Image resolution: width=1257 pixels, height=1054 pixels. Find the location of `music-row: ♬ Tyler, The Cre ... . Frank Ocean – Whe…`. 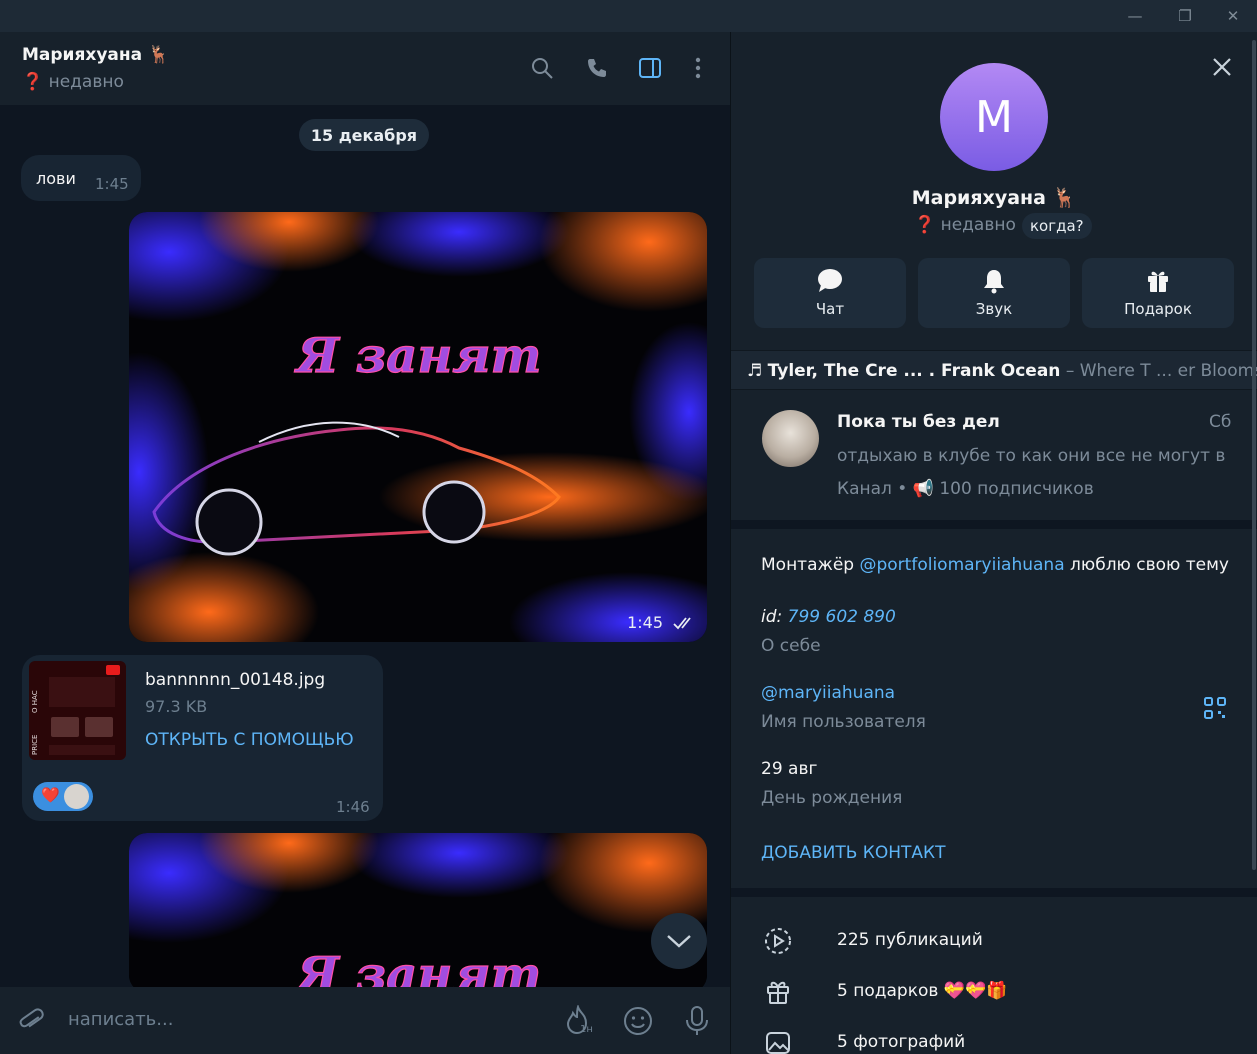

music-row: ♬ Tyler, The Cre ... . Frank Ocean – Whe… is located at coordinates (994, 370).